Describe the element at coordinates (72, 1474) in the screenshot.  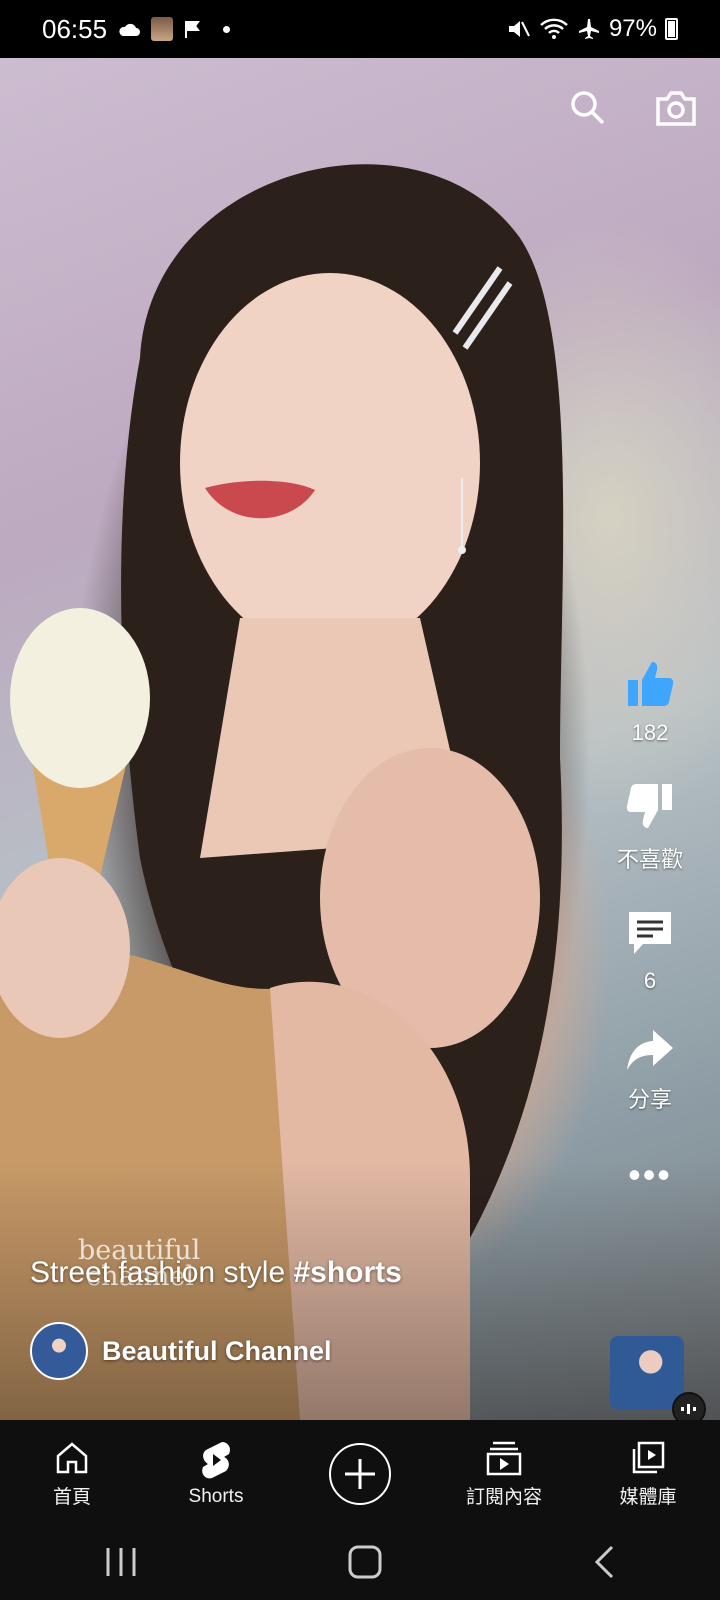
I see `nav-home: 首頁` at that location.